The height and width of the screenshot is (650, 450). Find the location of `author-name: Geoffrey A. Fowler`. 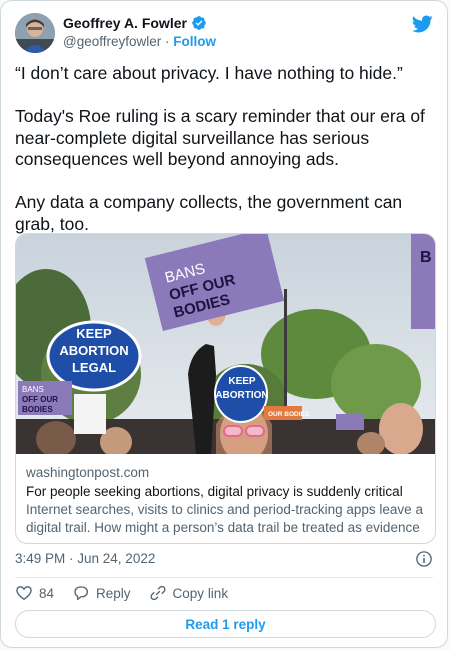

author-name: Geoffrey A. Fowler is located at coordinates (125, 23).